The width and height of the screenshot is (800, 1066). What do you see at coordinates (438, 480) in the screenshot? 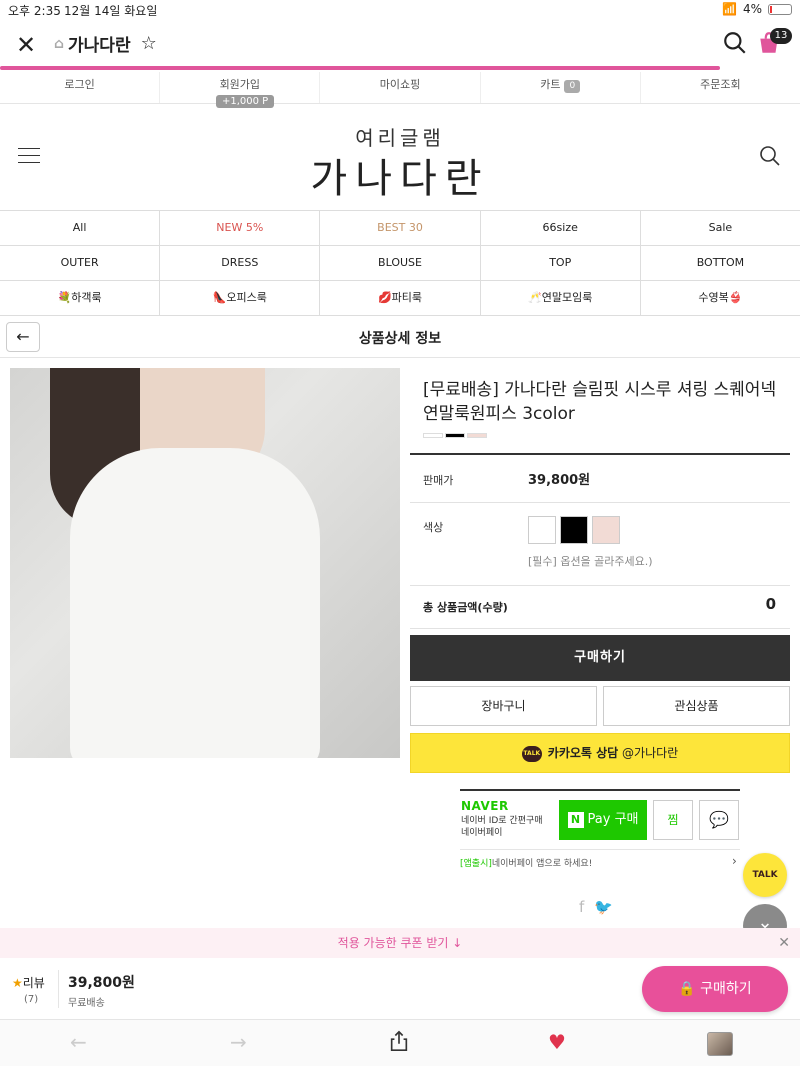
I see `price-label: 판매가` at bounding box center [438, 480].